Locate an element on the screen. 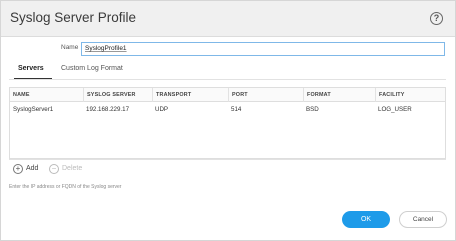 This screenshot has height=241, width=456. minus-circle-icon: − is located at coordinates (54, 169).